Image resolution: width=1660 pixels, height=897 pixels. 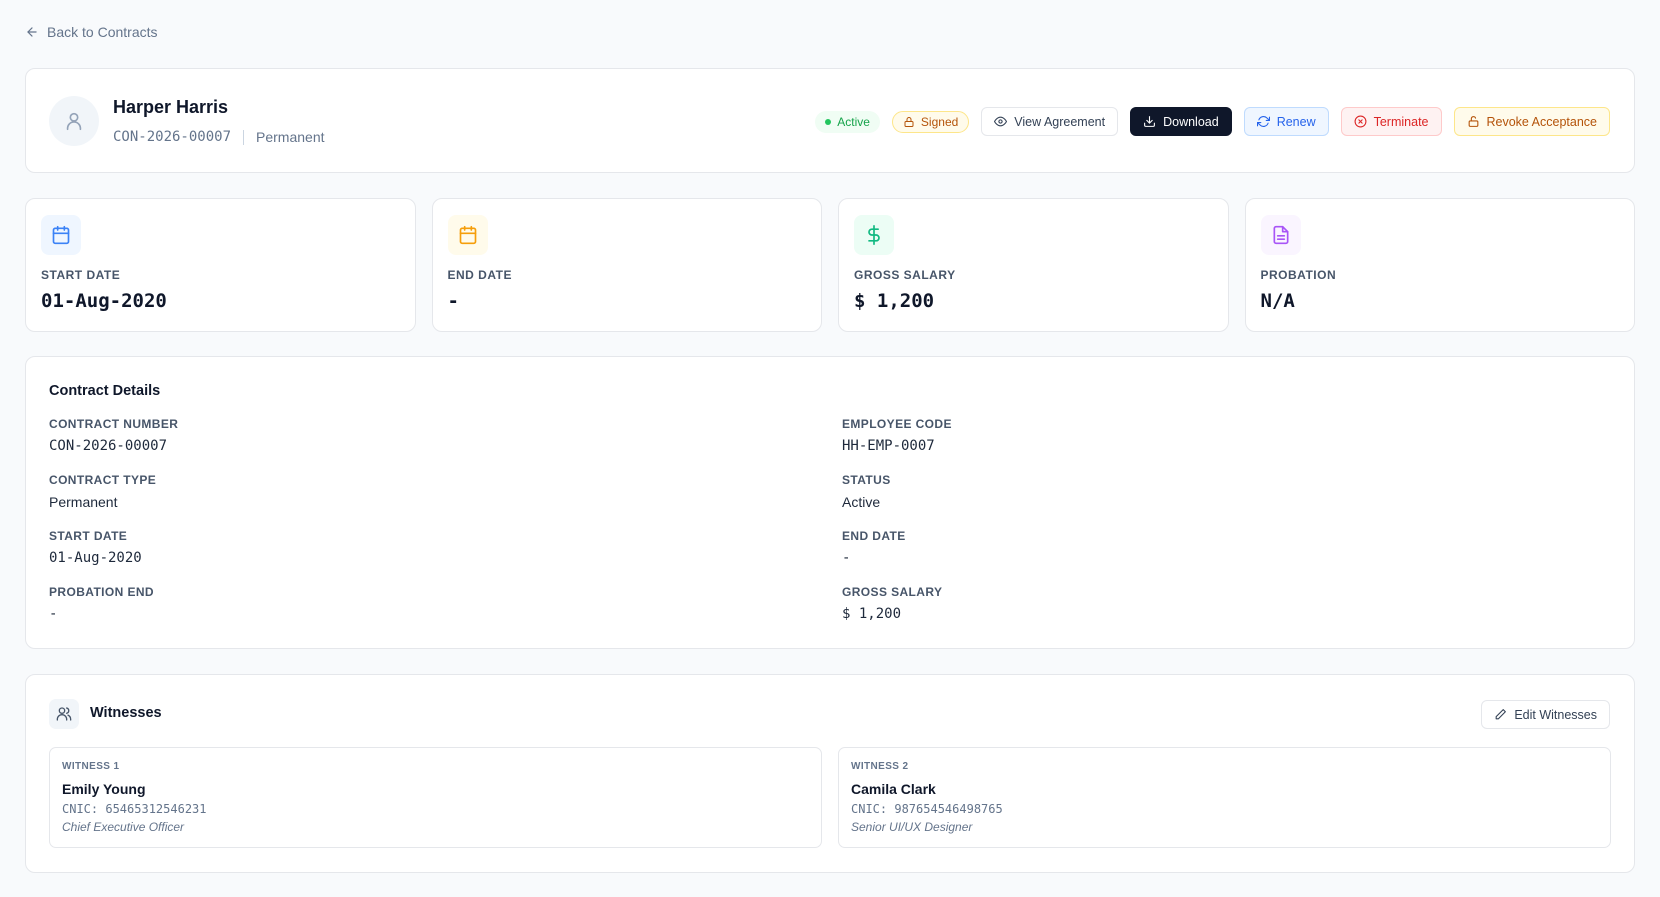 What do you see at coordinates (866, 491) in the screenshot?
I see `field-status: STATUS Active` at bounding box center [866, 491].